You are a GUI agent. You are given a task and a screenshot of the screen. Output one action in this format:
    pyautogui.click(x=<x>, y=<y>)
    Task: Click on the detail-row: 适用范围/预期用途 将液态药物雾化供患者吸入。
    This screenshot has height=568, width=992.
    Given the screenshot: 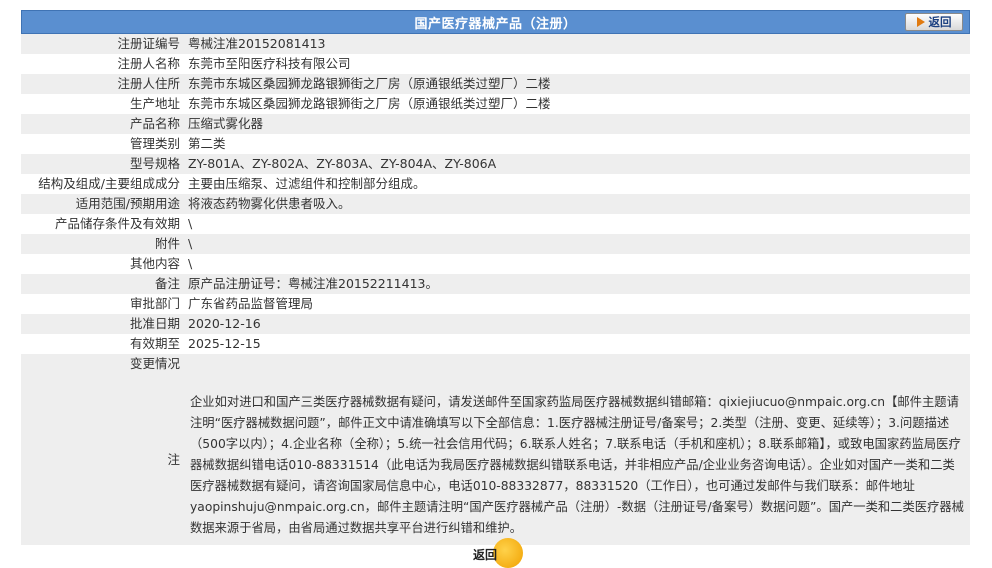 What is the action you would take?
    pyautogui.click(x=495, y=204)
    